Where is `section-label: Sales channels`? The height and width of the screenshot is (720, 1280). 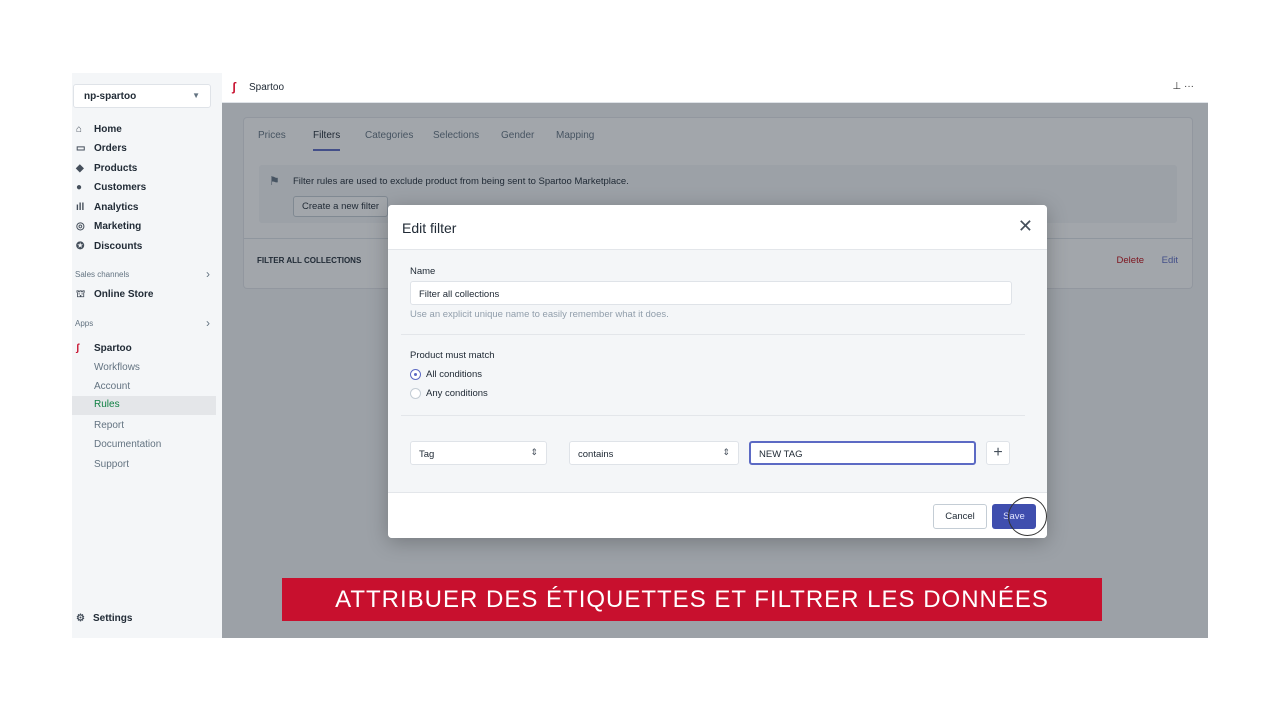
section-label: Sales channels is located at coordinates (102, 274).